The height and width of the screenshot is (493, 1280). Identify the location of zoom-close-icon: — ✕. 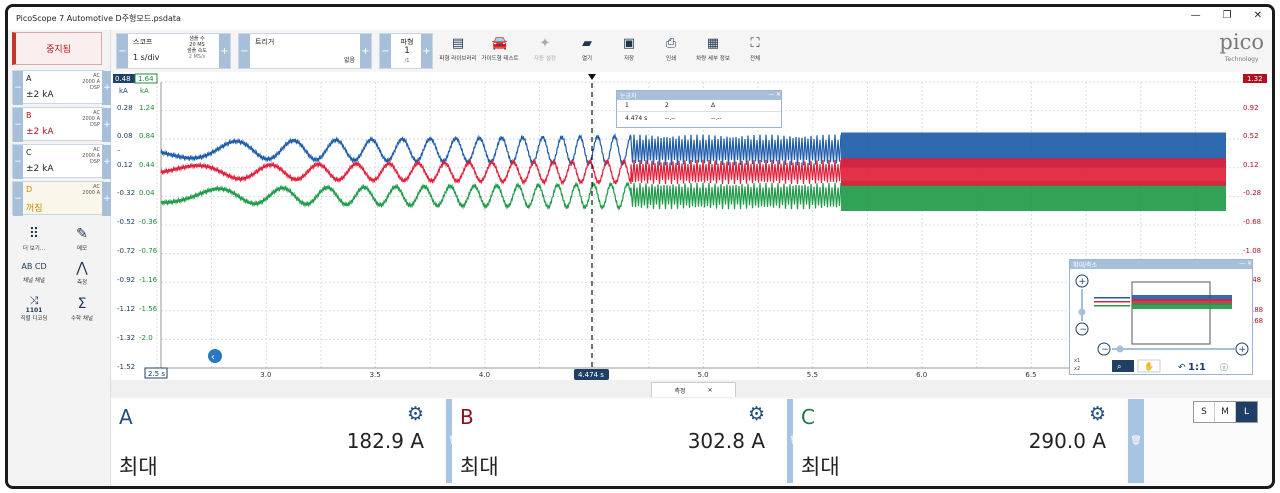
(1245, 264).